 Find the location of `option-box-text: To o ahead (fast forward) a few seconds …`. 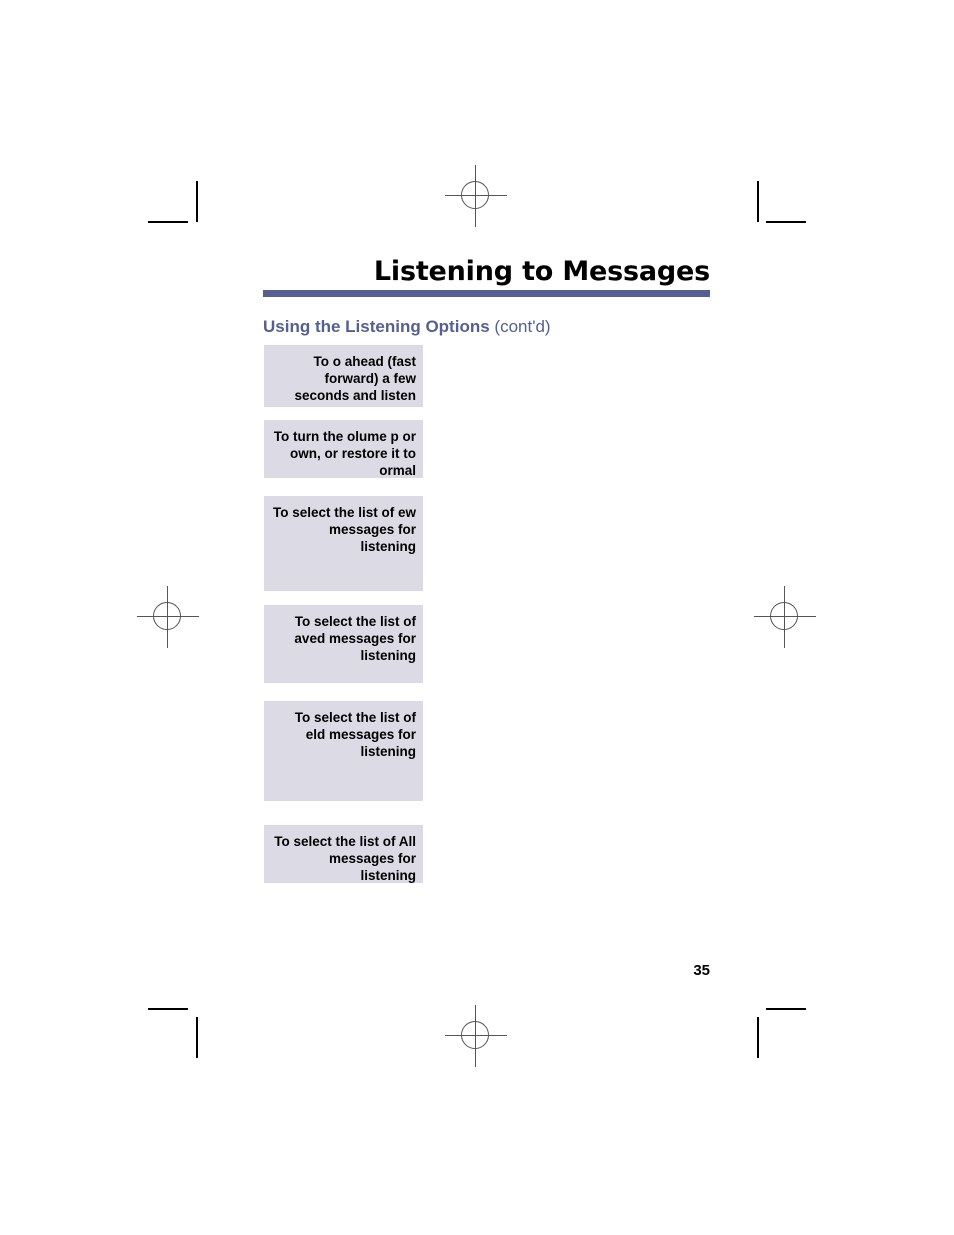

option-box-text: To o ahead (fast forward) a few seconds … is located at coordinates (355, 378).